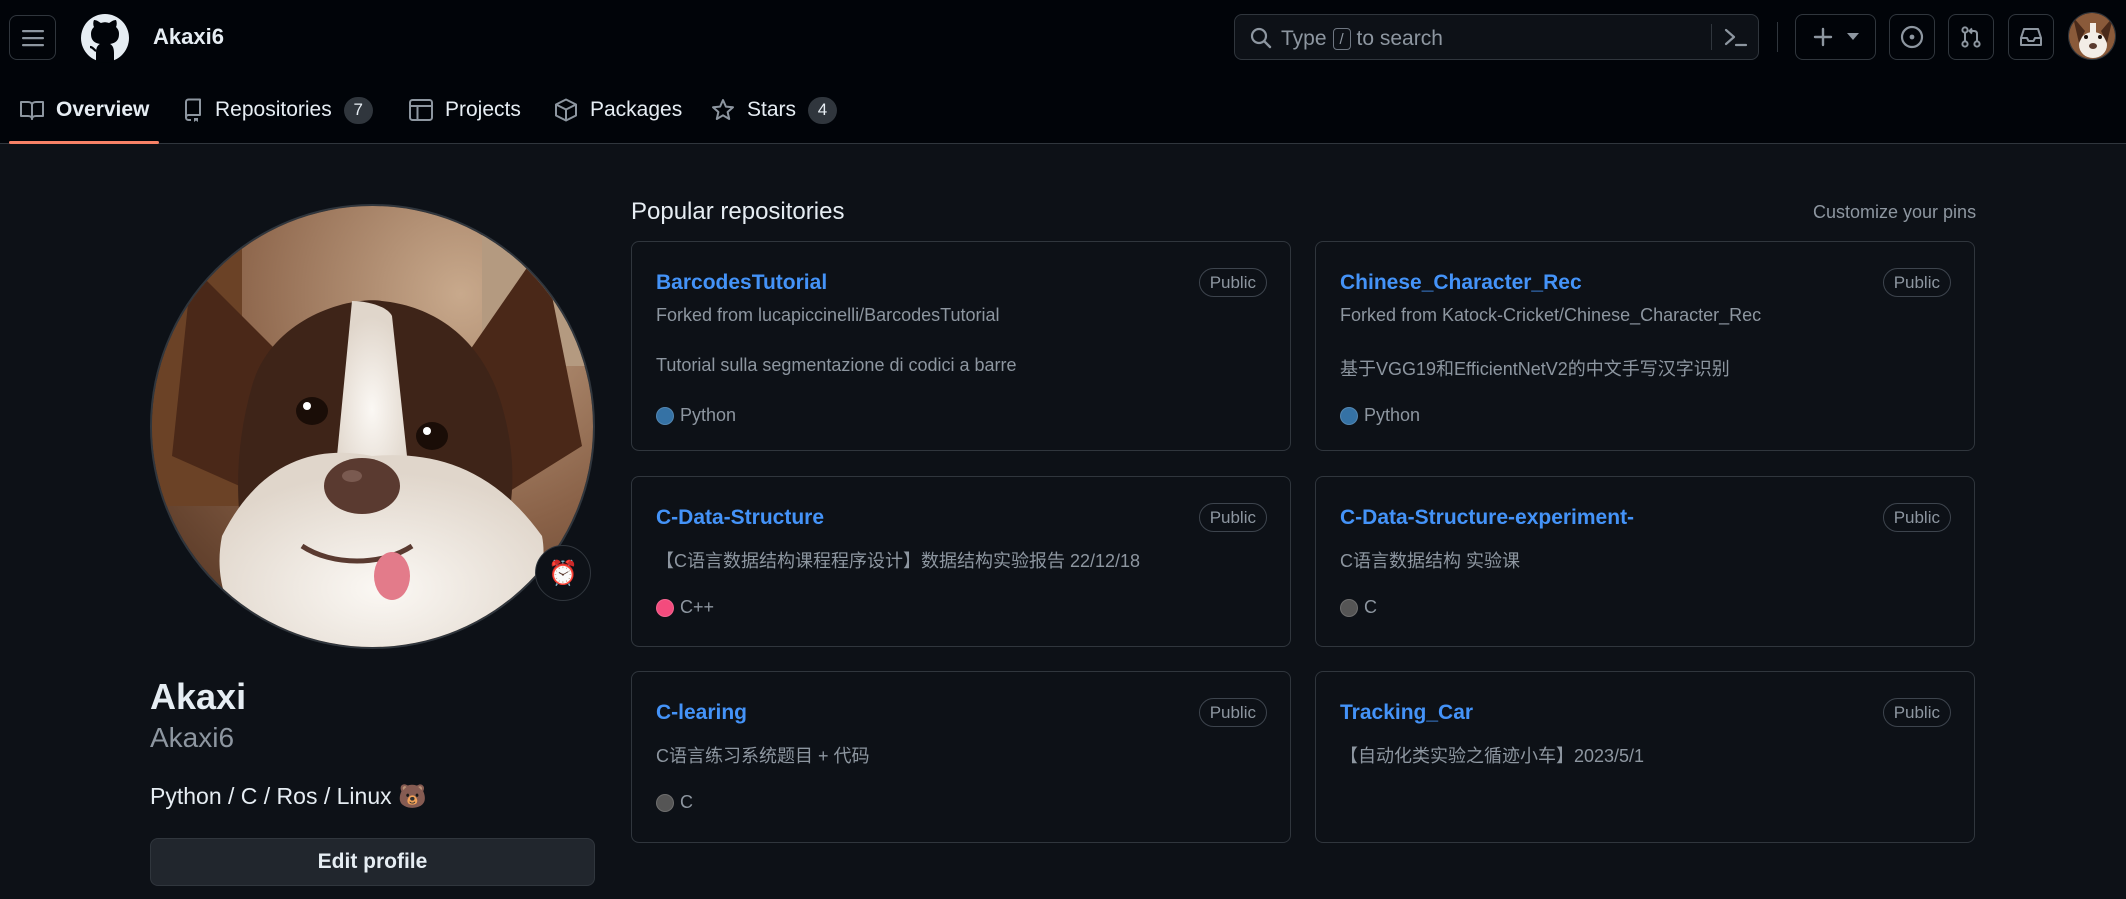  What do you see at coordinates (32, 110) in the screenshot?
I see `book-icon` at bounding box center [32, 110].